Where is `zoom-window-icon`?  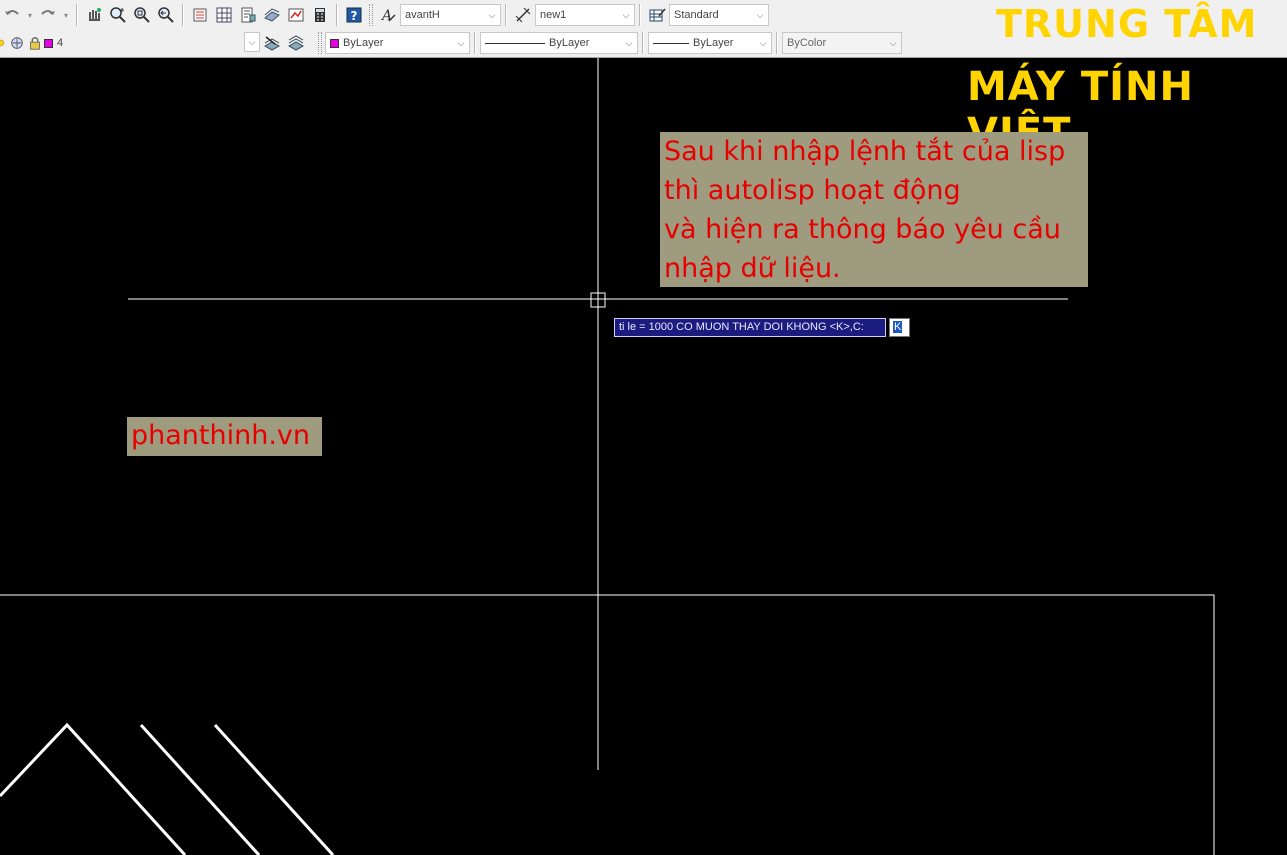
zoom-window-icon is located at coordinates (142, 15).